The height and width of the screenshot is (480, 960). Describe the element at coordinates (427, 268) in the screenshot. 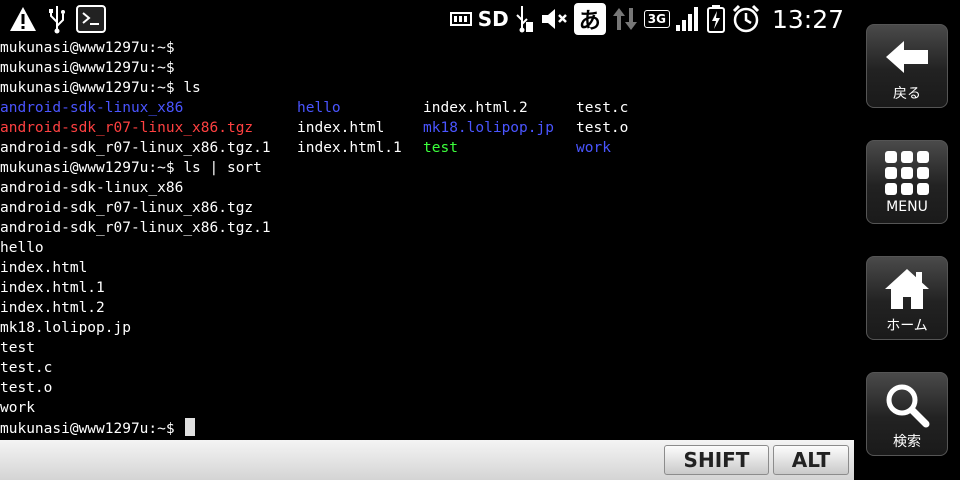

I see `terminal-line: index.html` at that location.